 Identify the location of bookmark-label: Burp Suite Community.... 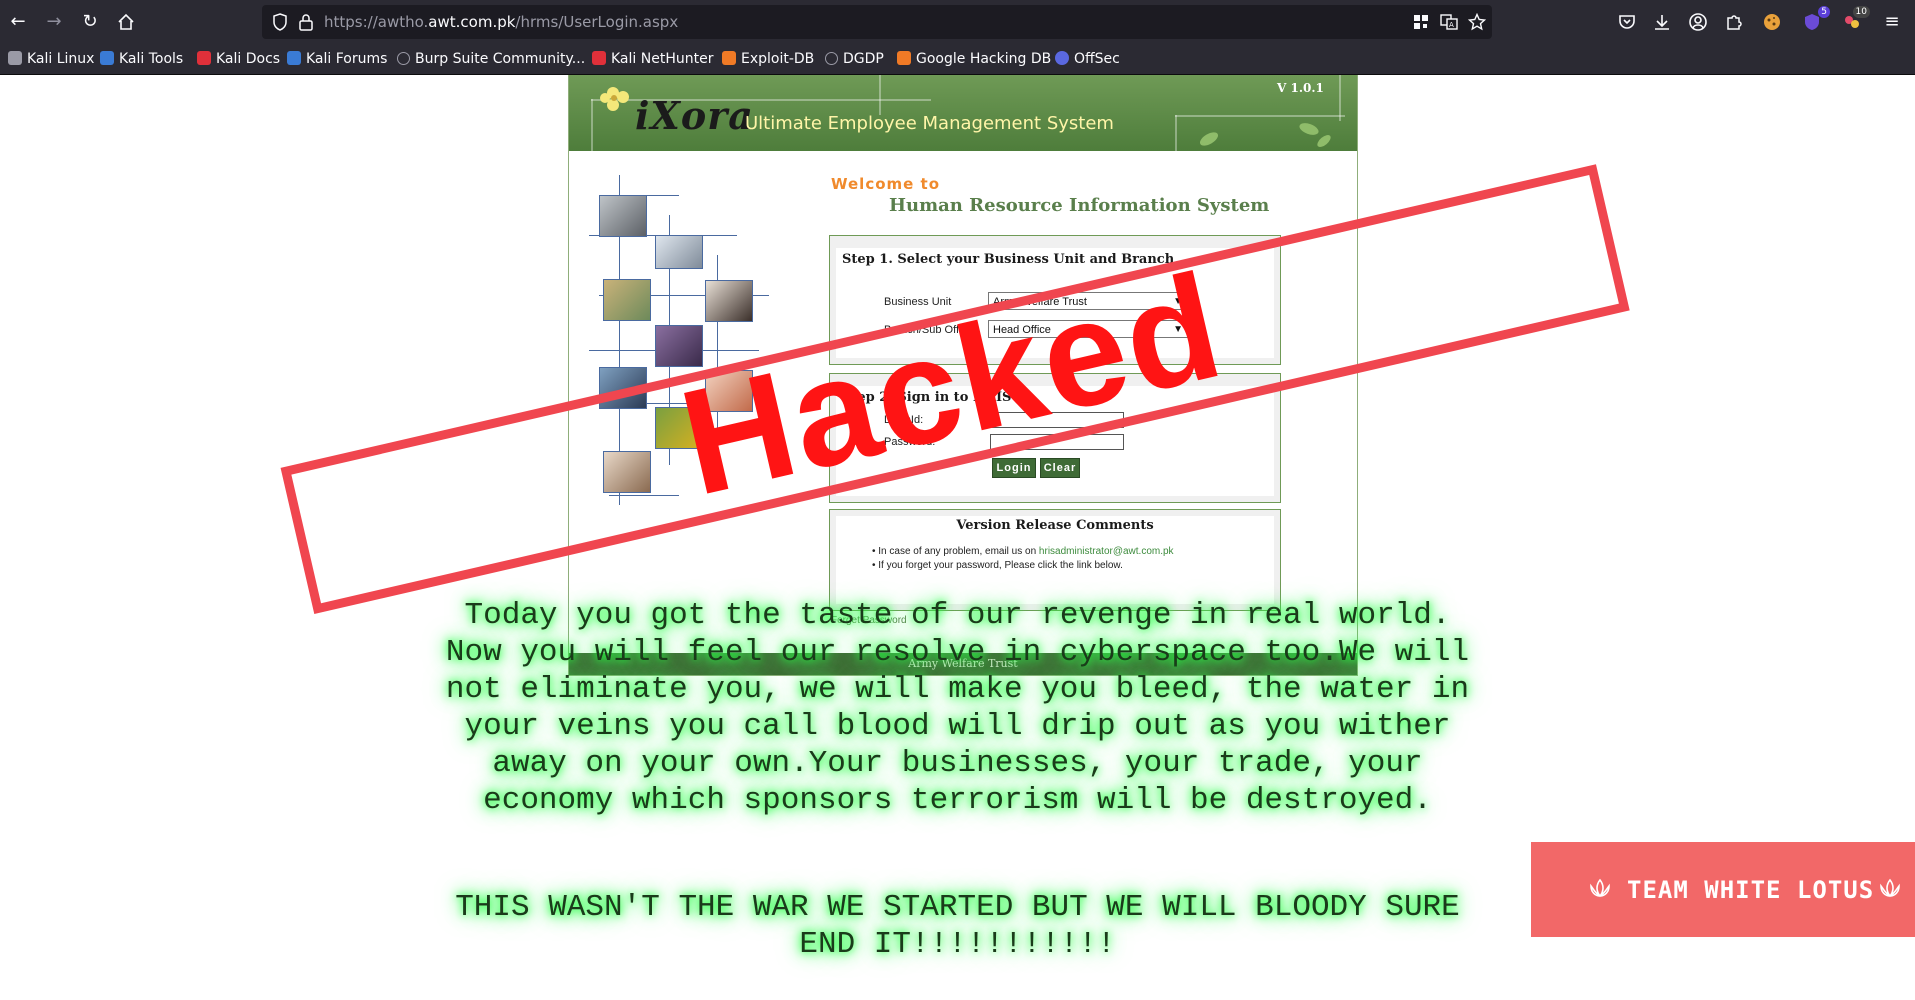
(500, 59).